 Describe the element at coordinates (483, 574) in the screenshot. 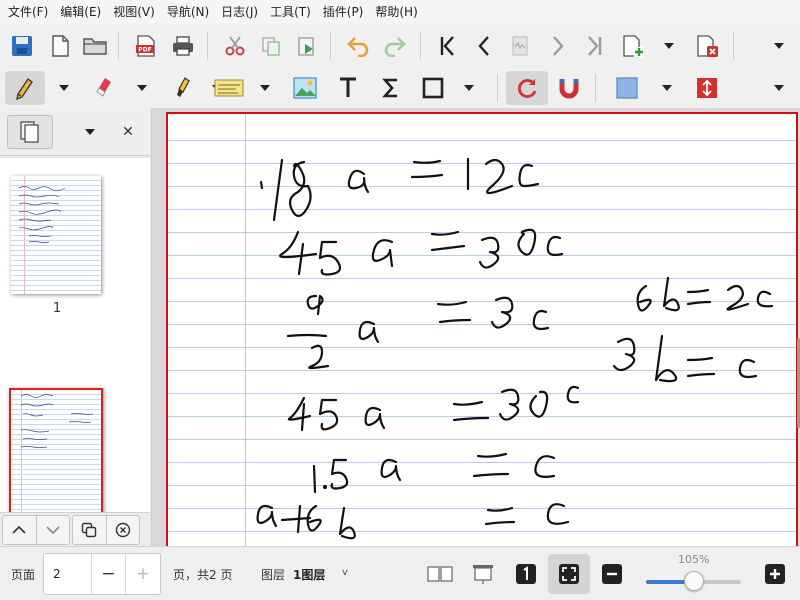

I see `presentation-mode-button` at that location.